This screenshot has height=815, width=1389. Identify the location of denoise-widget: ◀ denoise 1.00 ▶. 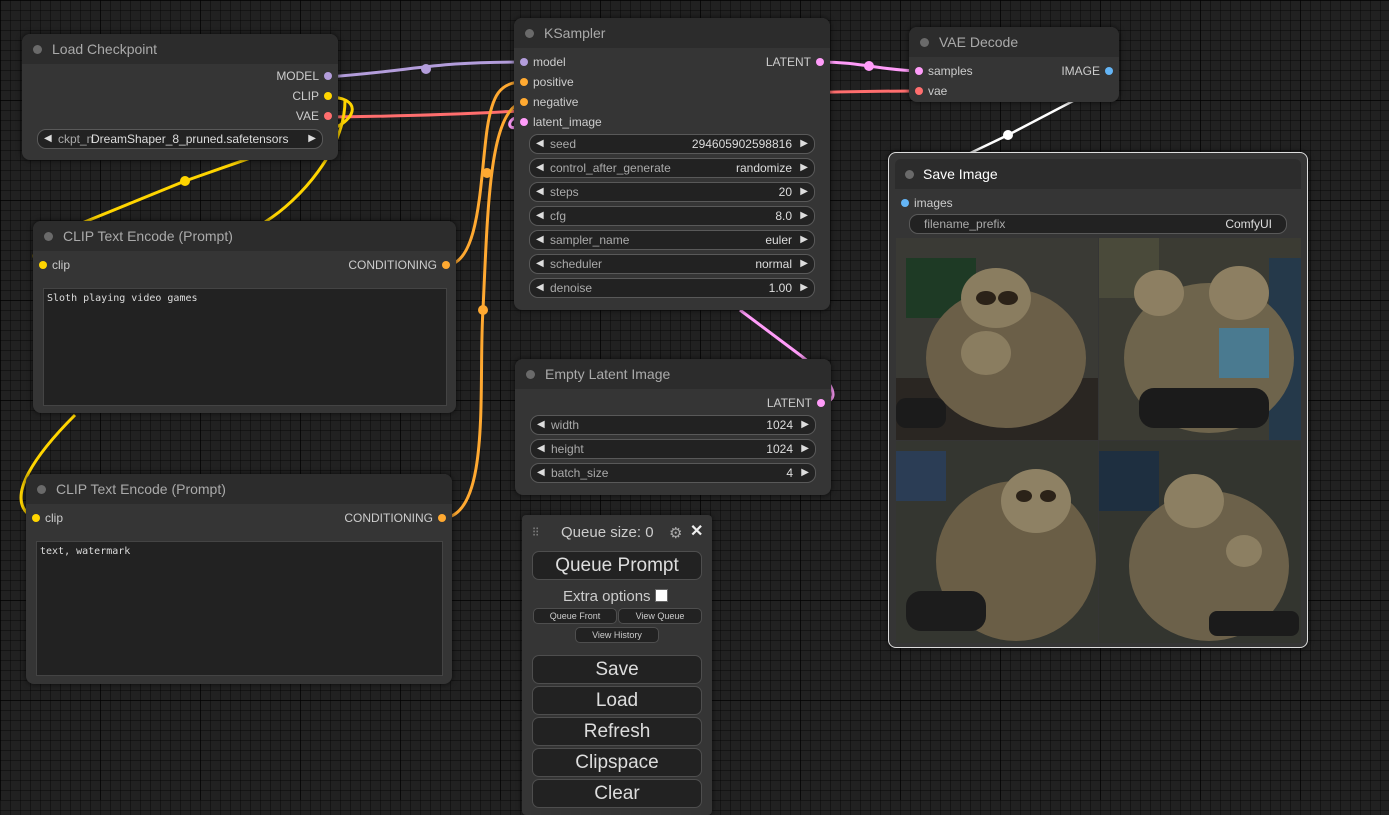
(672, 288).